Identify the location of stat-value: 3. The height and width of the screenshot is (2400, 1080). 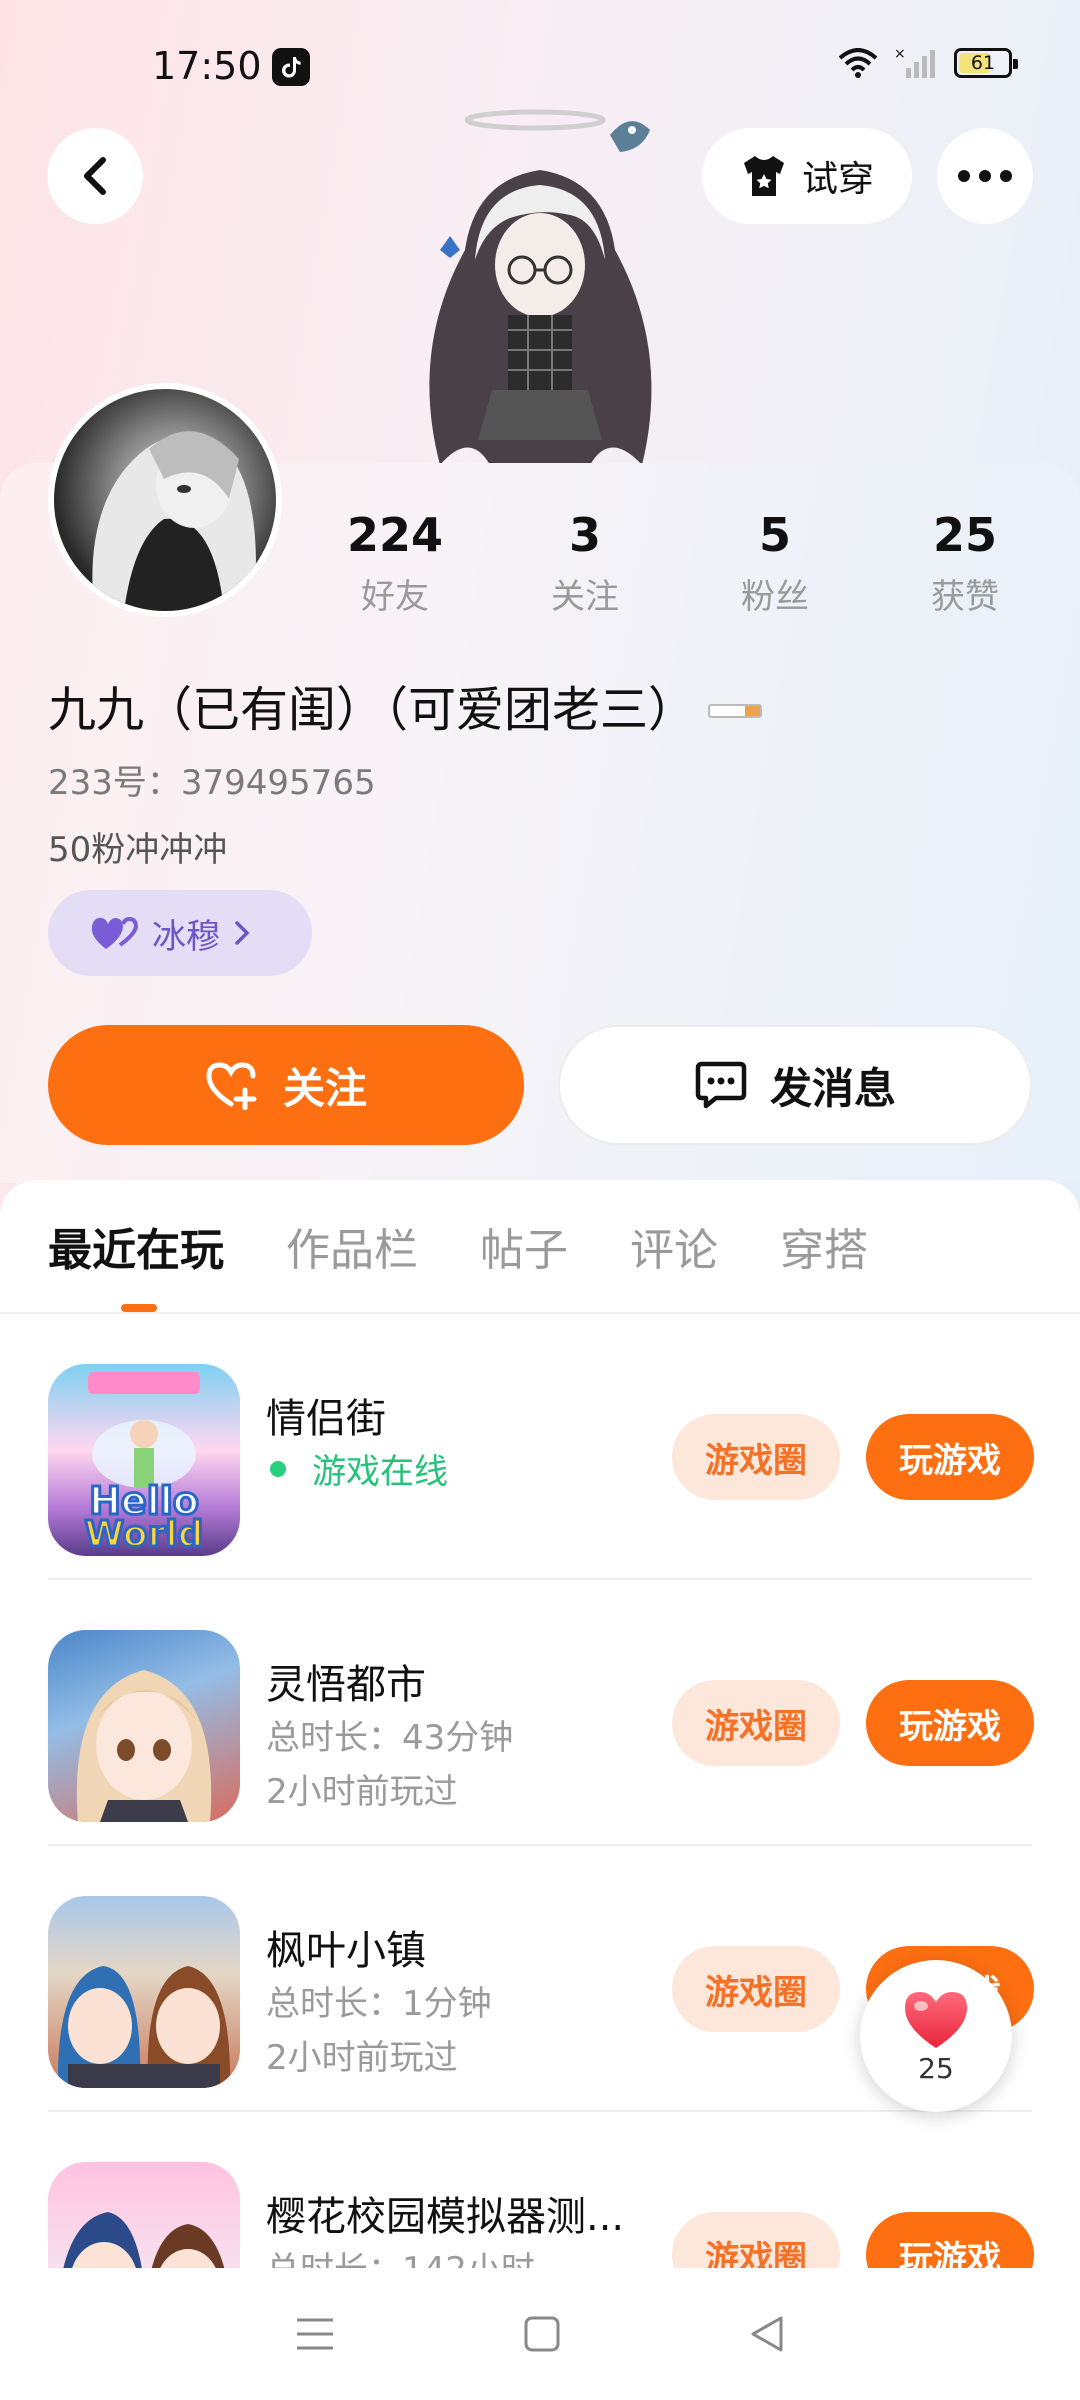
(584, 535).